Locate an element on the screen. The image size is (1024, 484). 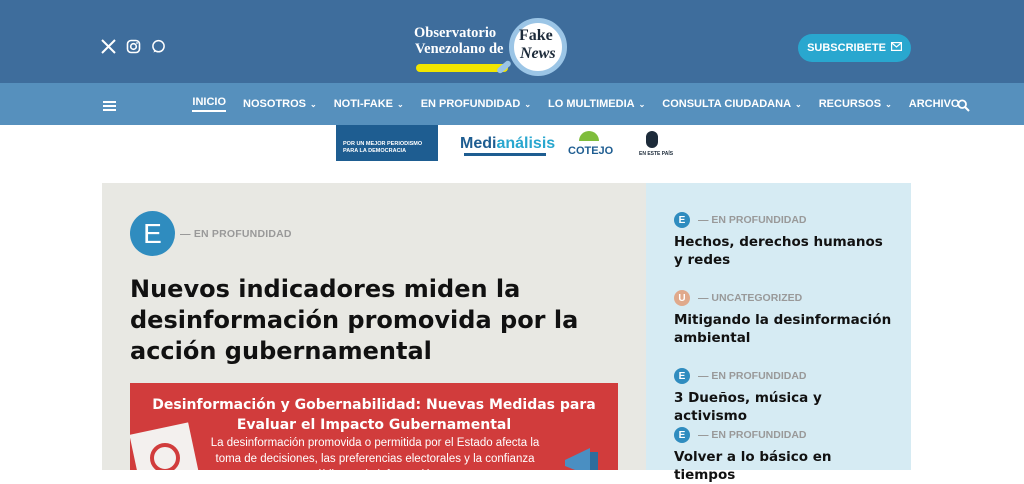
sponsor-2b: análisis is located at coordinates (526, 143).